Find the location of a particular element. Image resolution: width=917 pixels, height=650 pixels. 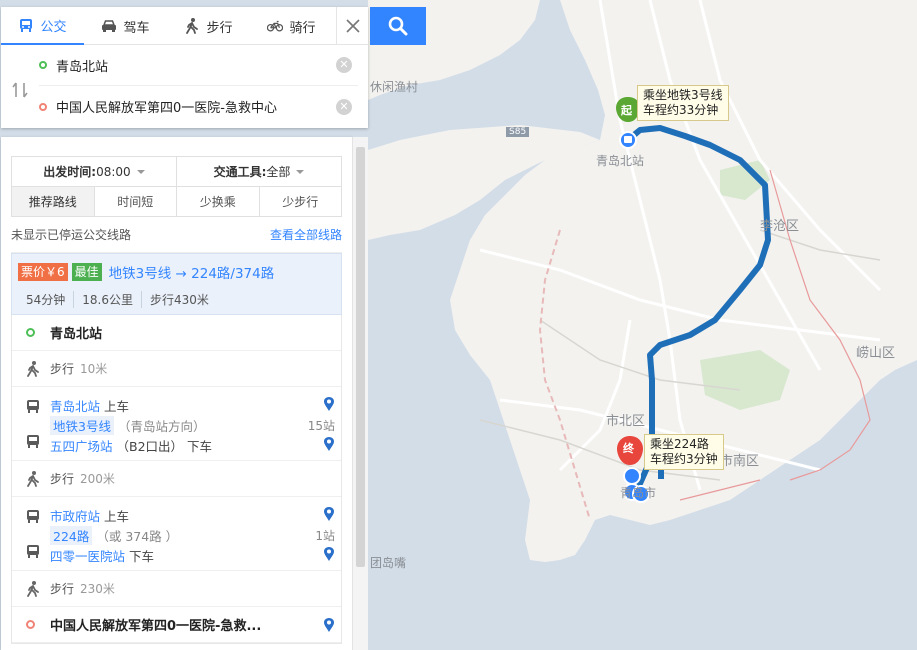

car-icon is located at coordinates (109, 26).